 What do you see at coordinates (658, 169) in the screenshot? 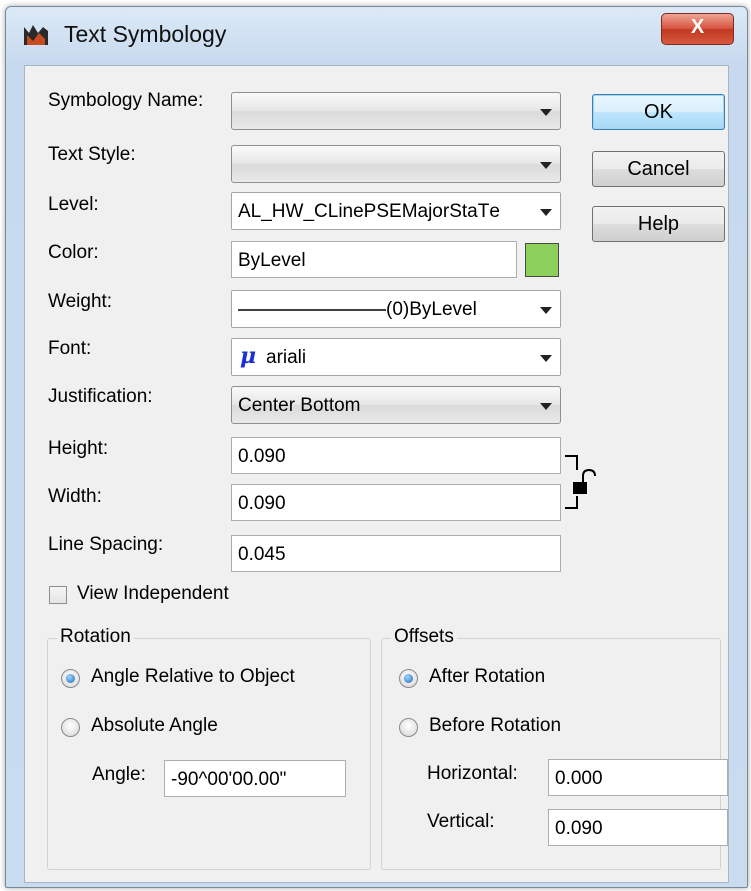
I see `cancel-button: Cancel` at bounding box center [658, 169].